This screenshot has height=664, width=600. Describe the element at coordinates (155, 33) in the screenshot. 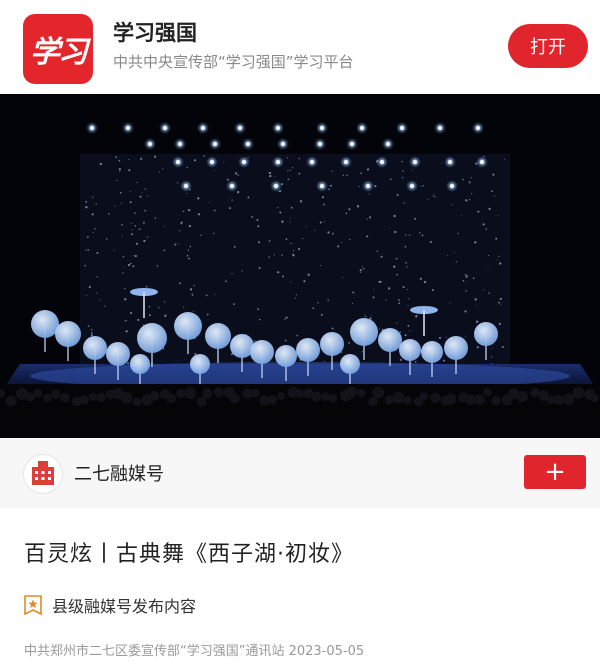

I see `app-name: 学习强国` at that location.